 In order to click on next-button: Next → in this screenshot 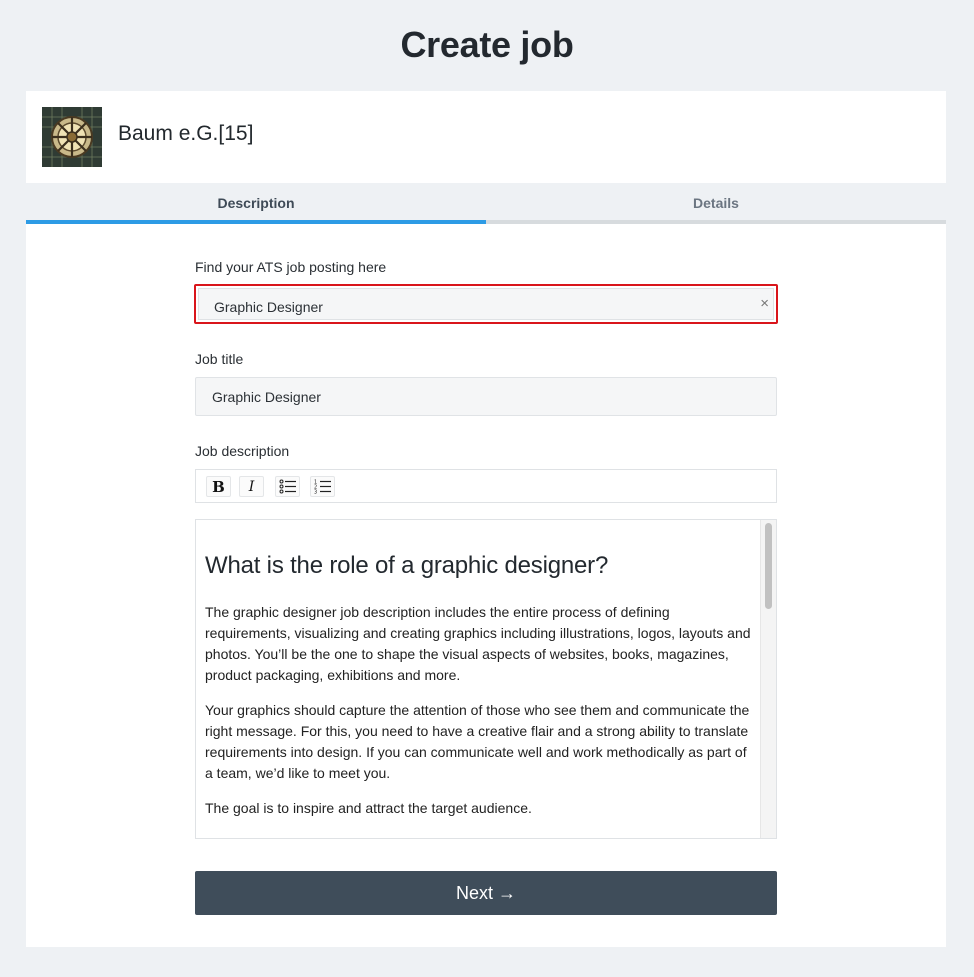, I will do `click(486, 893)`.